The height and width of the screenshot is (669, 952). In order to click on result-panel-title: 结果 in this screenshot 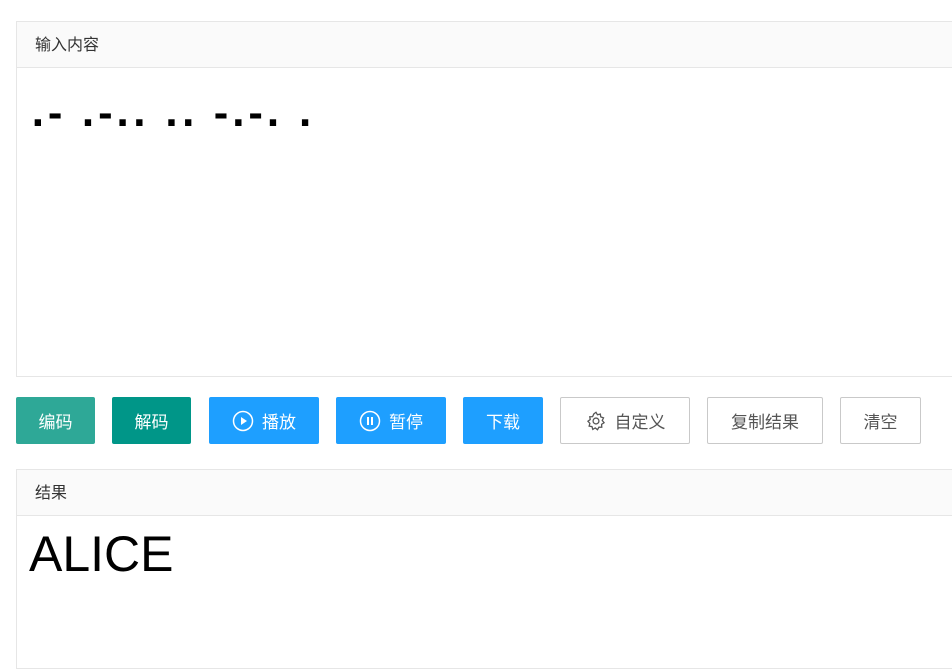, I will do `click(484, 493)`.